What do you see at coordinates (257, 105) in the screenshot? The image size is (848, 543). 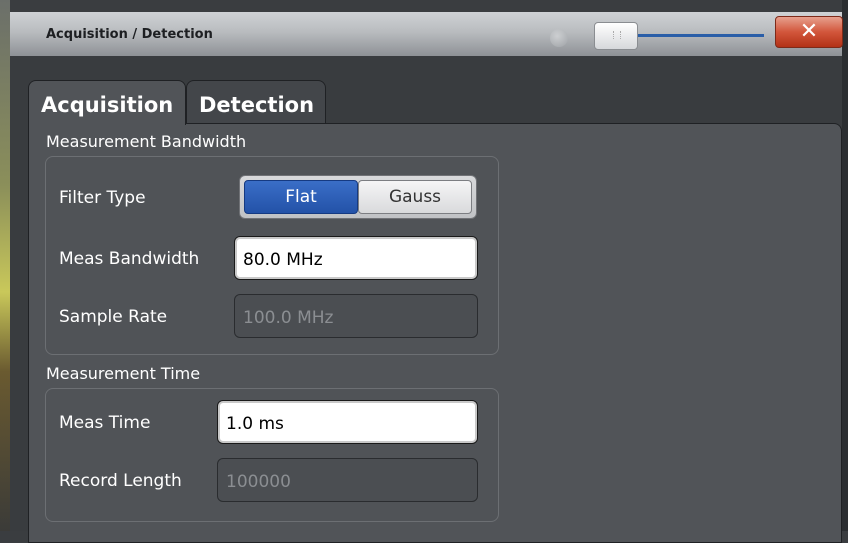 I see `tab-detection-label: Detection` at bounding box center [257, 105].